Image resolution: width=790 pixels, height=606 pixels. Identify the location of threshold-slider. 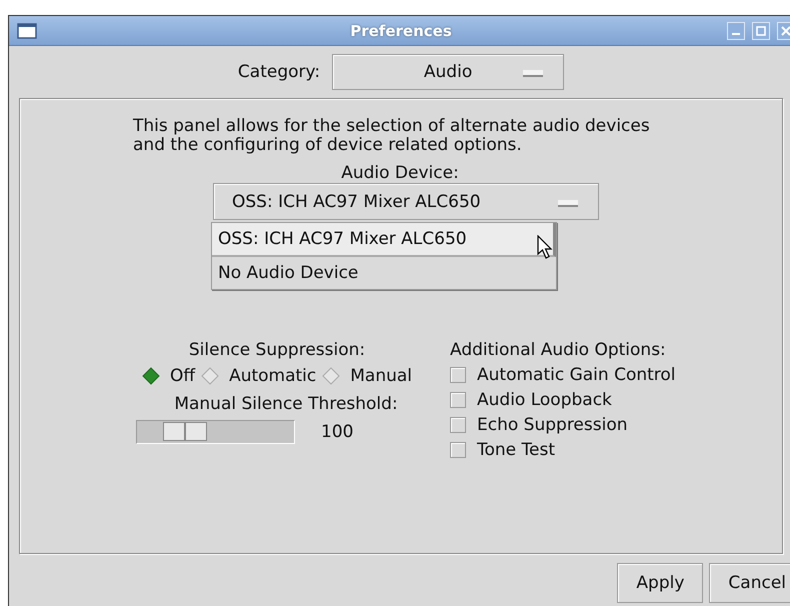
(215, 432).